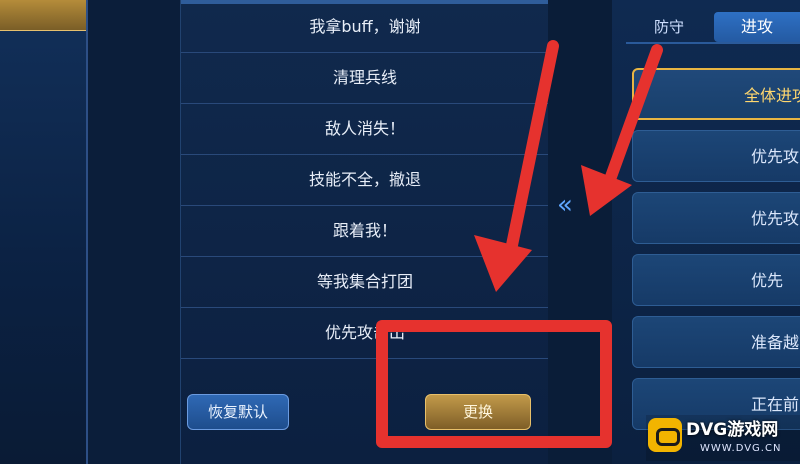 The height and width of the screenshot is (464, 800). What do you see at coordinates (665, 435) in the screenshot?
I see `gamepad-icon` at bounding box center [665, 435].